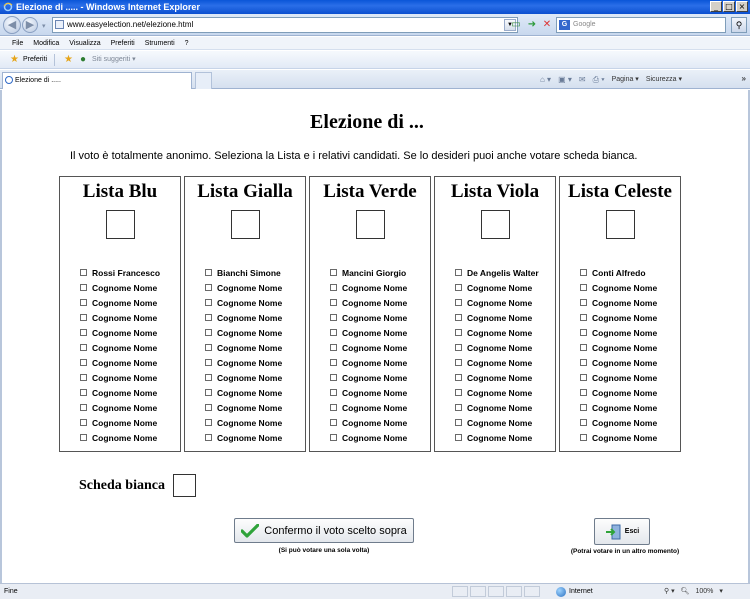 The image size is (750, 599). I want to click on exit-button: Esci, so click(622, 531).